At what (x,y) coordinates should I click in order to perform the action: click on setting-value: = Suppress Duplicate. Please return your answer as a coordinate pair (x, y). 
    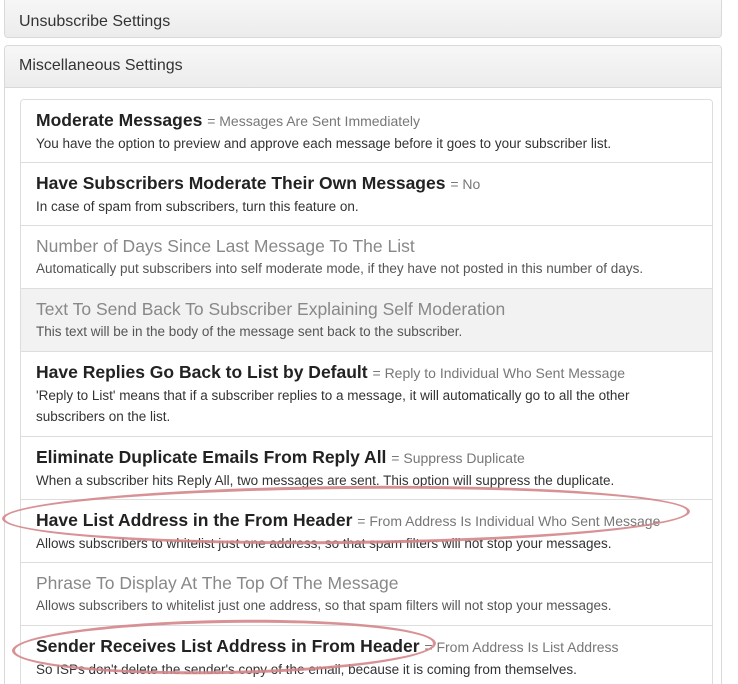
    Looking at the image, I should click on (458, 458).